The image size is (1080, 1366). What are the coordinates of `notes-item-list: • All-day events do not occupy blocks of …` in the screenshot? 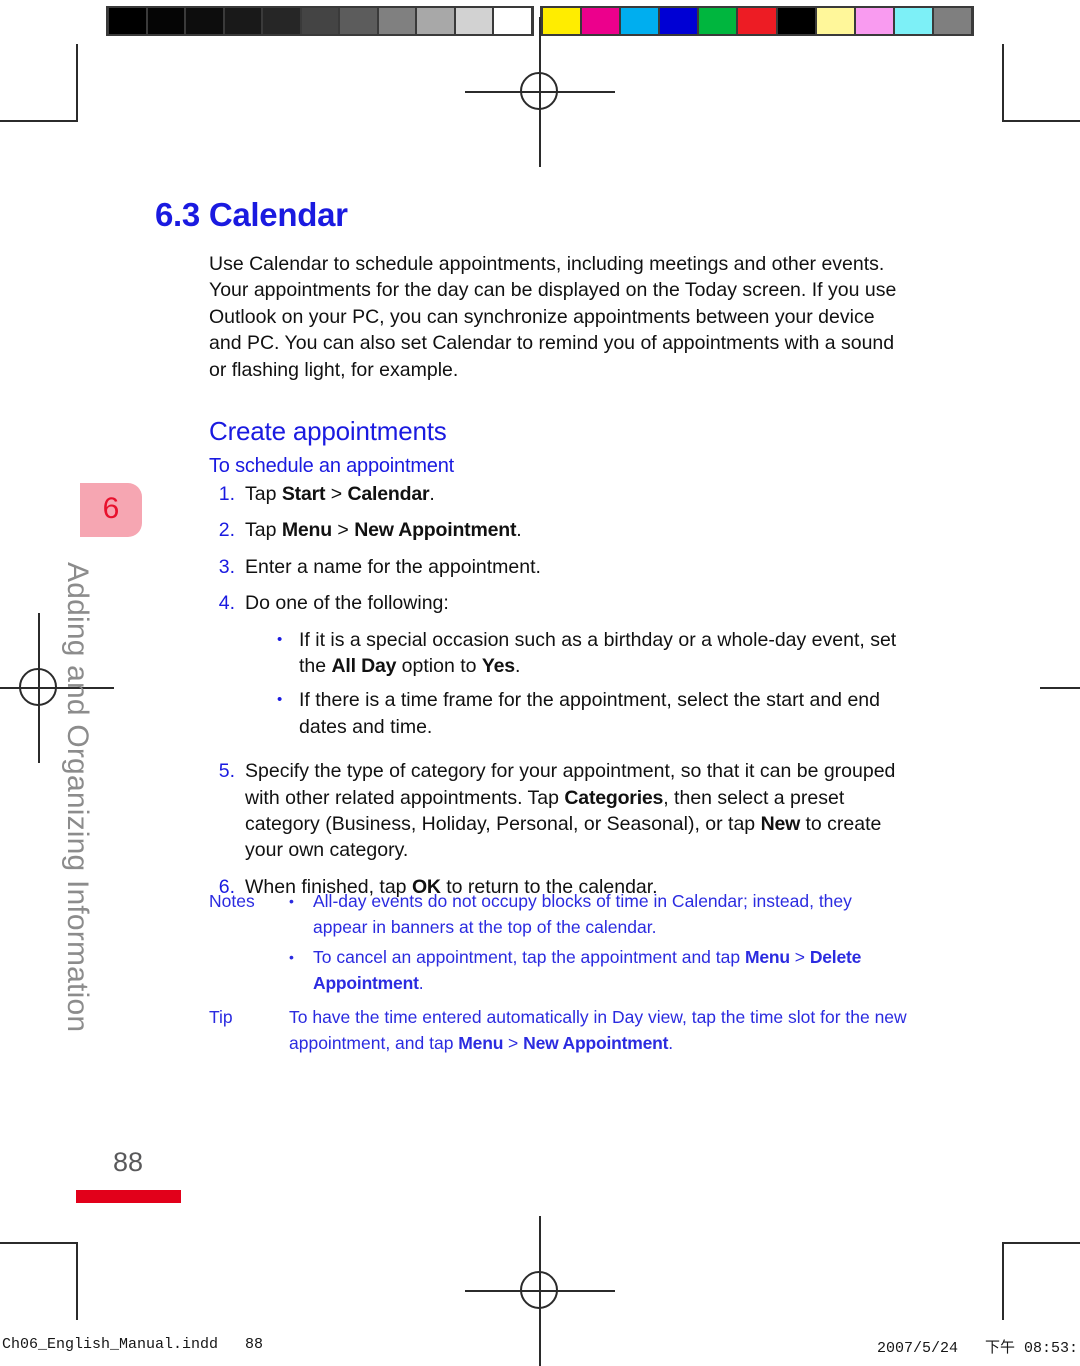 It's located at (599, 944).